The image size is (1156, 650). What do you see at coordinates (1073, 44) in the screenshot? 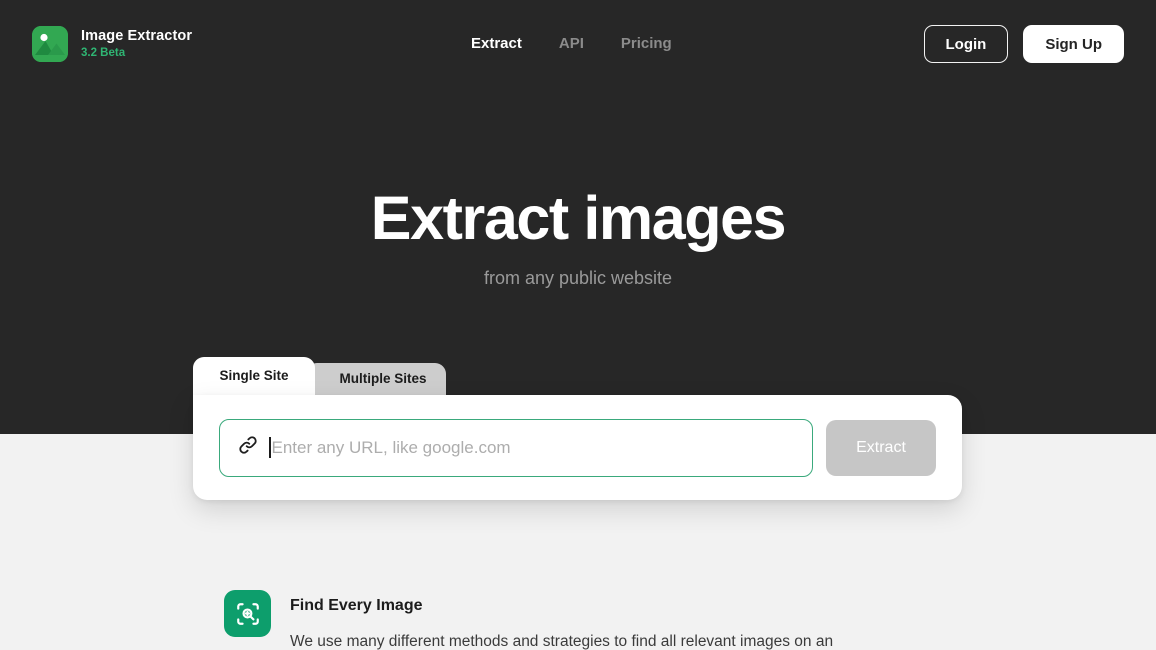
I see `signup-button: Sign Up` at bounding box center [1073, 44].